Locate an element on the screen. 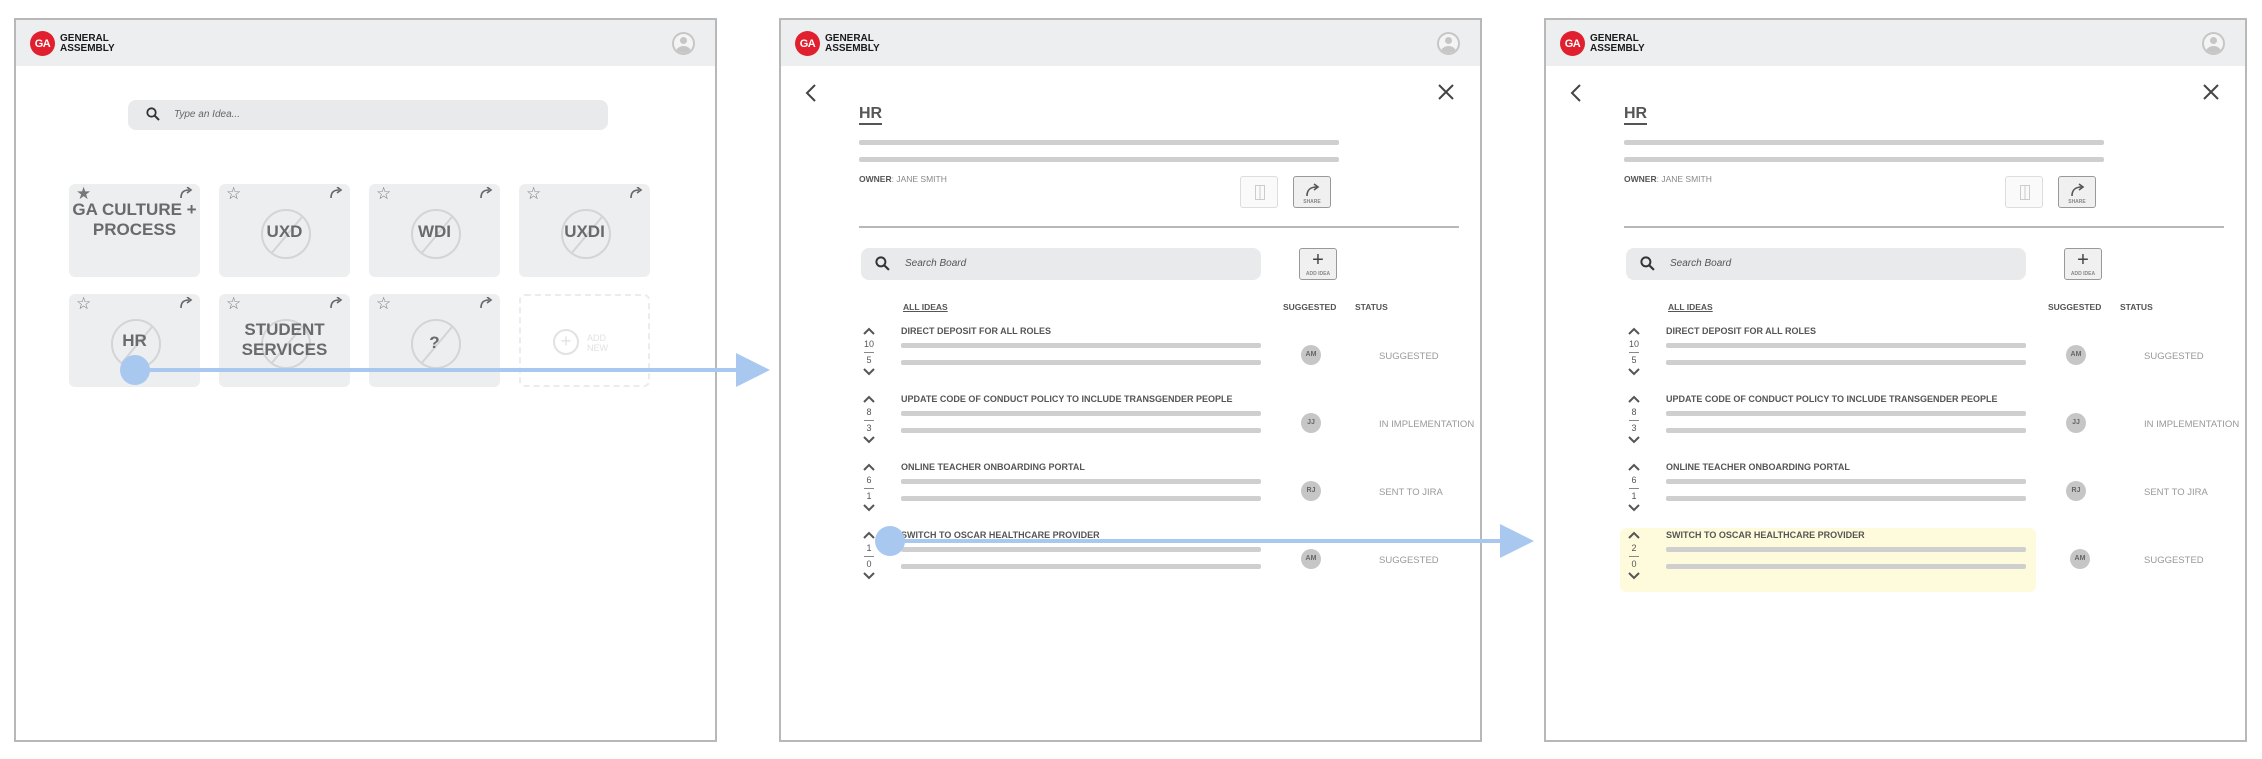 The height and width of the screenshot is (759, 2262). plus-icon: + is located at coordinates (1318, 260).